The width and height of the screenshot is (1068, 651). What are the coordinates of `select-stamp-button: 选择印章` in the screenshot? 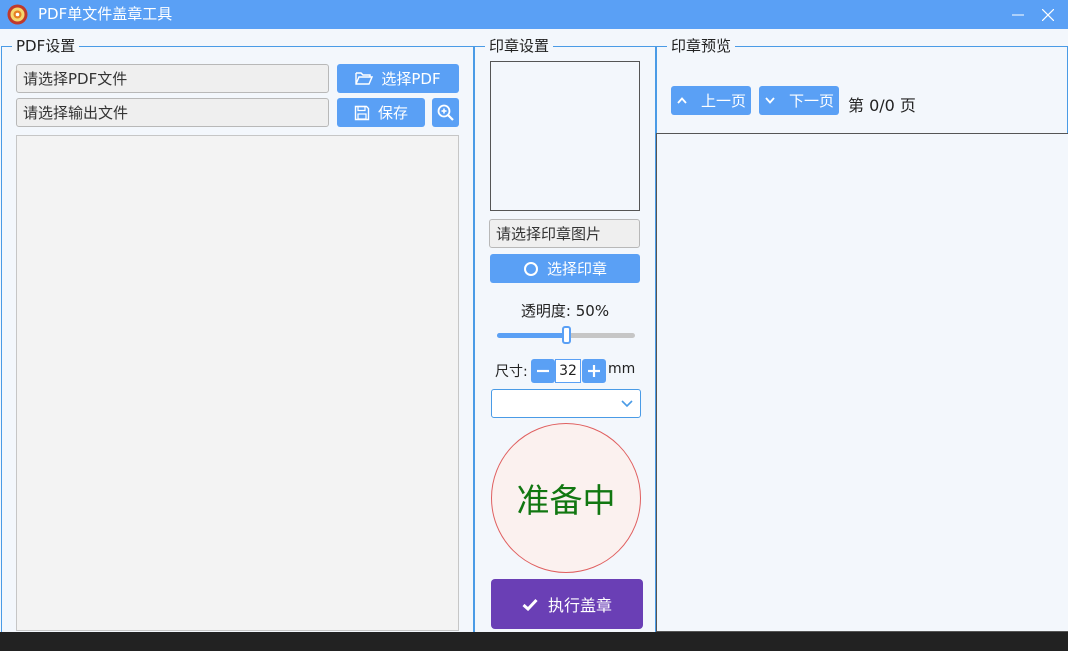 It's located at (565, 268).